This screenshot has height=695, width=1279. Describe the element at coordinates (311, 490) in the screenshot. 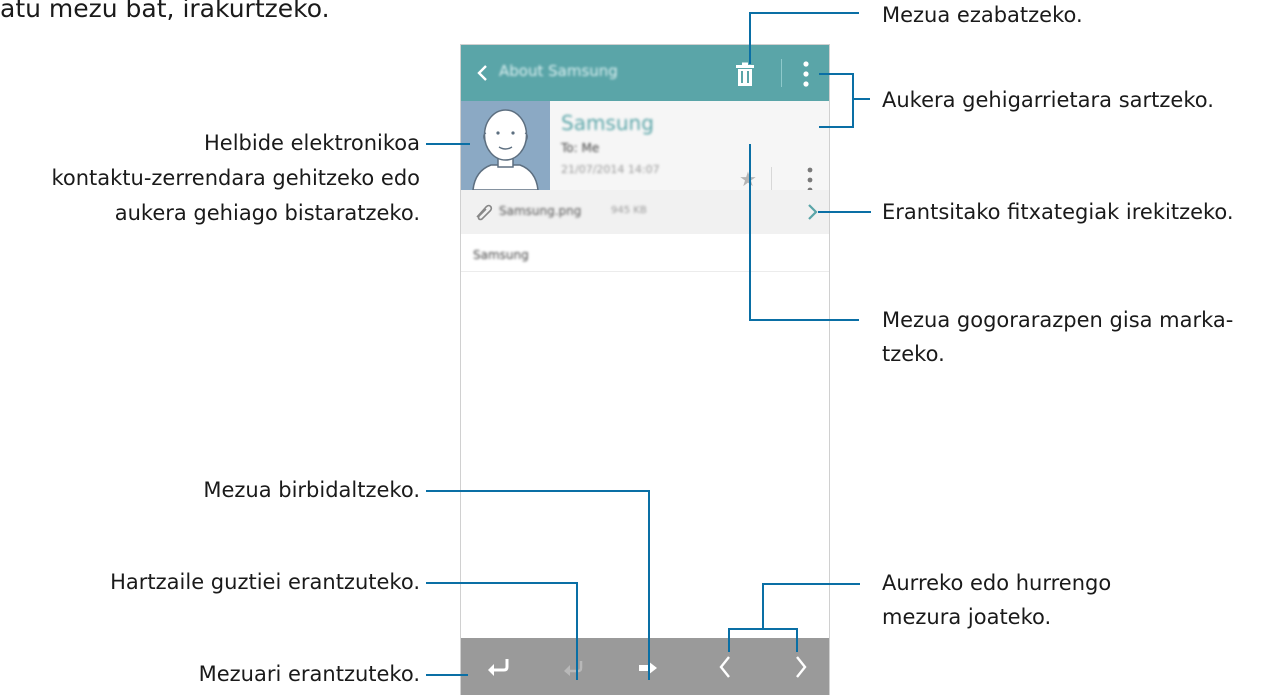

I see `annotation-forward: Mezua birbidaltzeko.` at that location.